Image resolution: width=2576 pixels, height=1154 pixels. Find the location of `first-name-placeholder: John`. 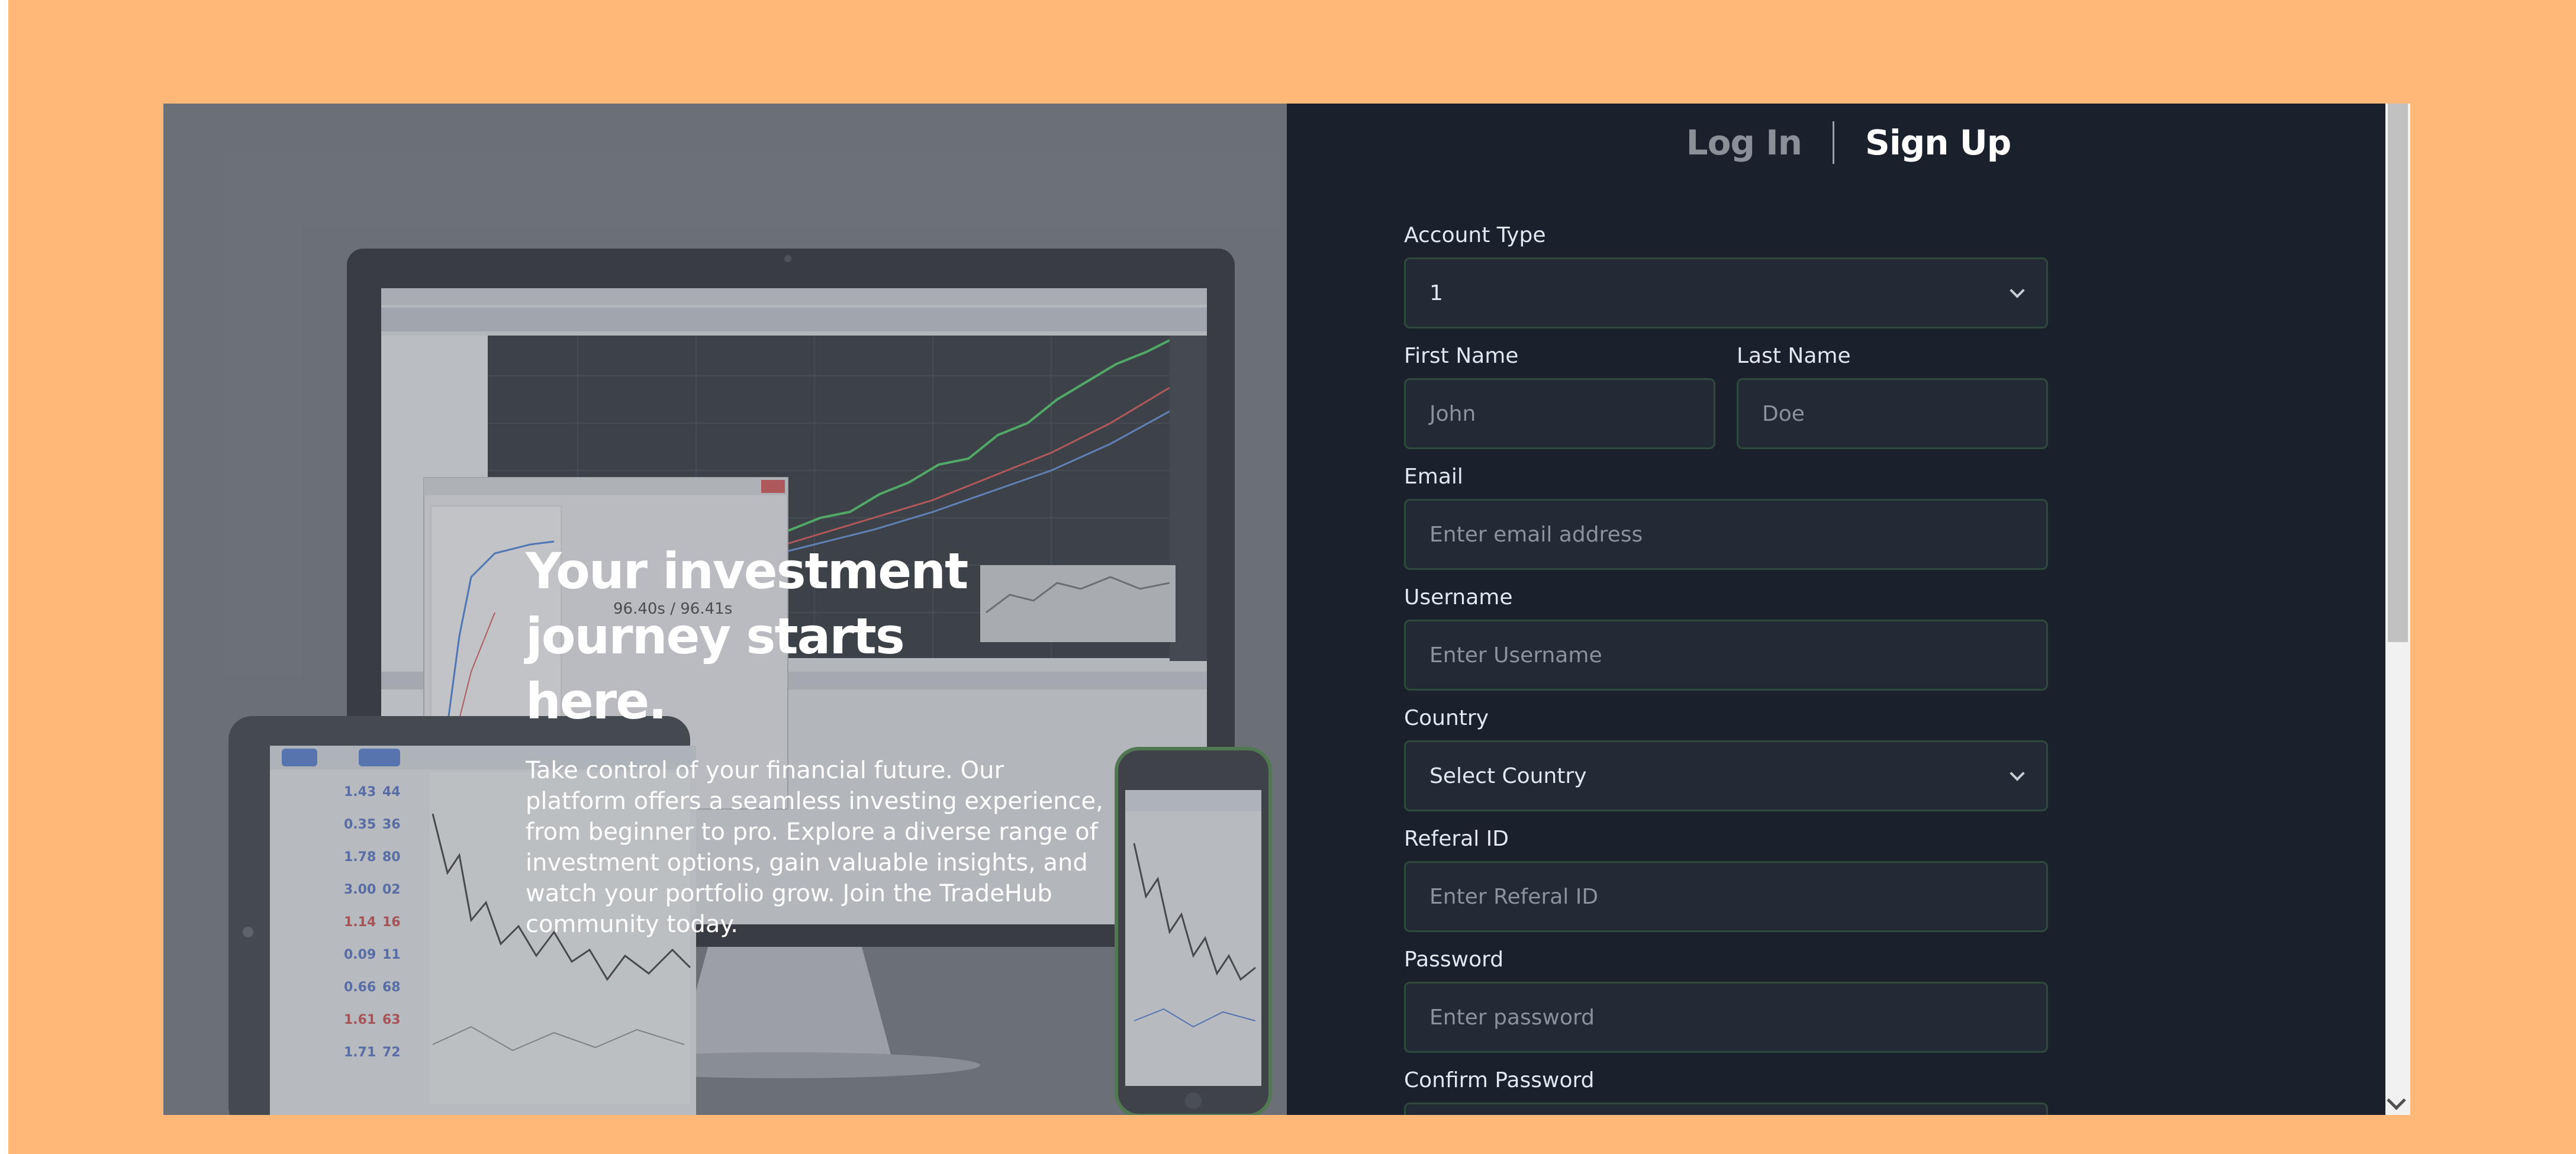

first-name-placeholder: John is located at coordinates (1452, 413).